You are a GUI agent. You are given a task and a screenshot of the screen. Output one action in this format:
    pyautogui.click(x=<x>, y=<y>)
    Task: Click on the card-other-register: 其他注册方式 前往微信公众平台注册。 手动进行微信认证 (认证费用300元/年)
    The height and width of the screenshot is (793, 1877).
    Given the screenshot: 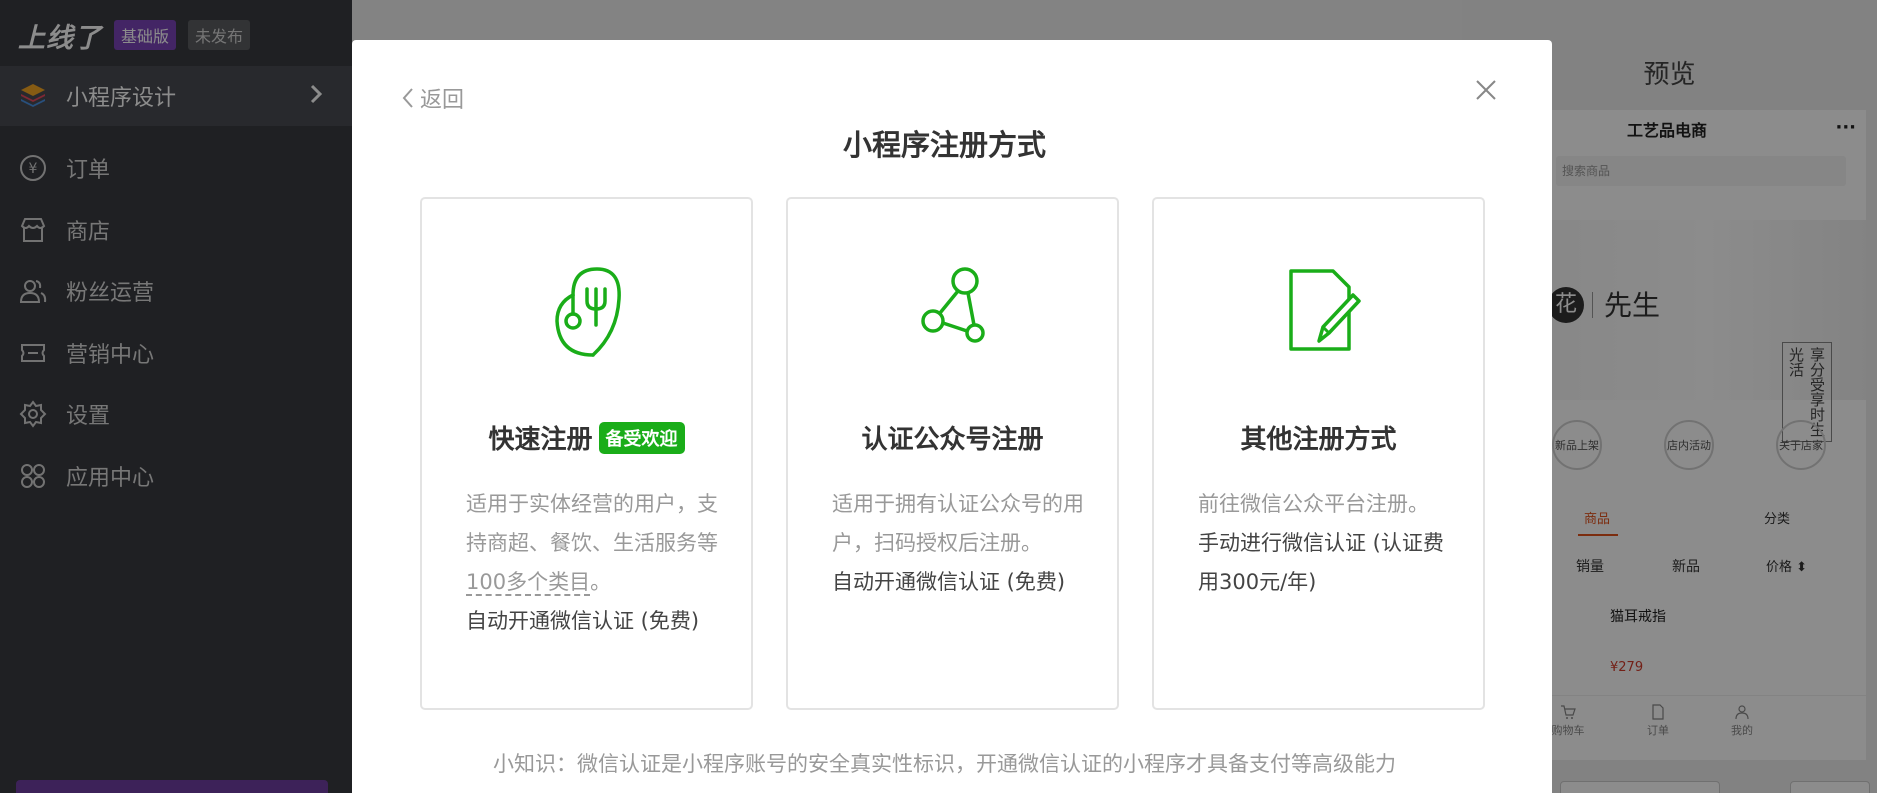 What is the action you would take?
    pyautogui.click(x=1318, y=453)
    